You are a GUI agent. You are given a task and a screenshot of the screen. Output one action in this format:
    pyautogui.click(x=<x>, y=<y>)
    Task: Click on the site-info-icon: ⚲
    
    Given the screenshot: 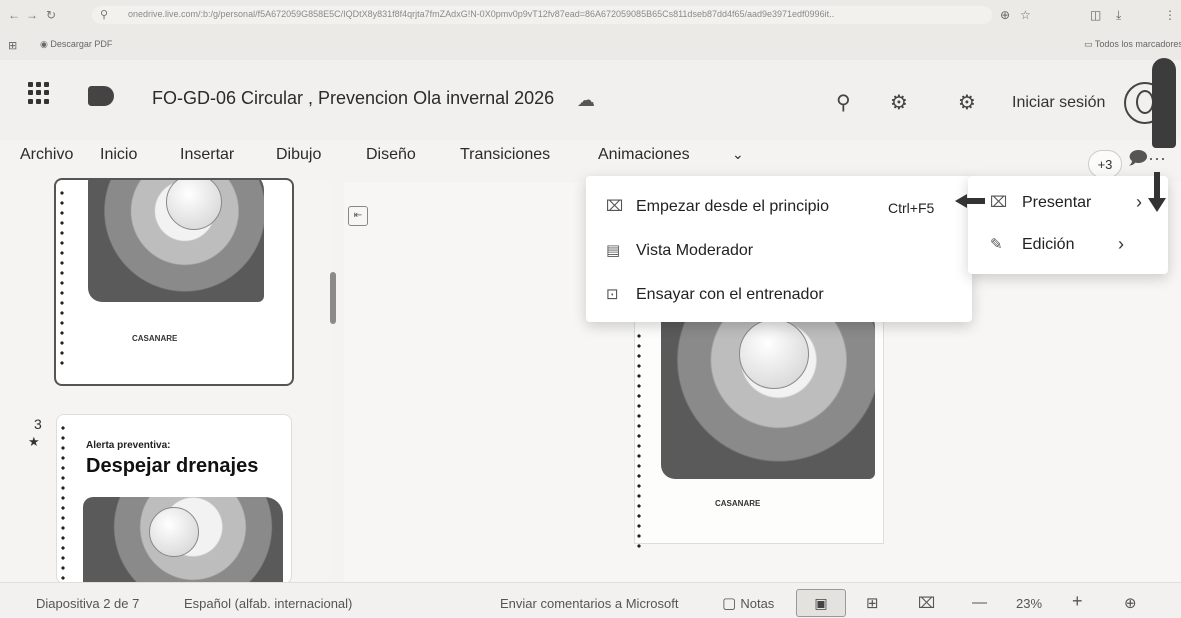 What is the action you would take?
    pyautogui.click(x=104, y=14)
    